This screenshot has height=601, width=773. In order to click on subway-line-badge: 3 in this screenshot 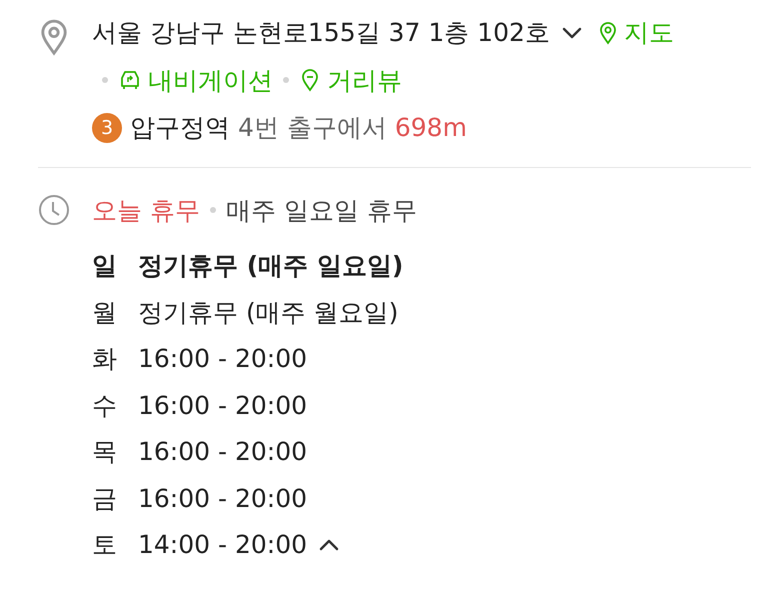, I will do `click(107, 127)`.